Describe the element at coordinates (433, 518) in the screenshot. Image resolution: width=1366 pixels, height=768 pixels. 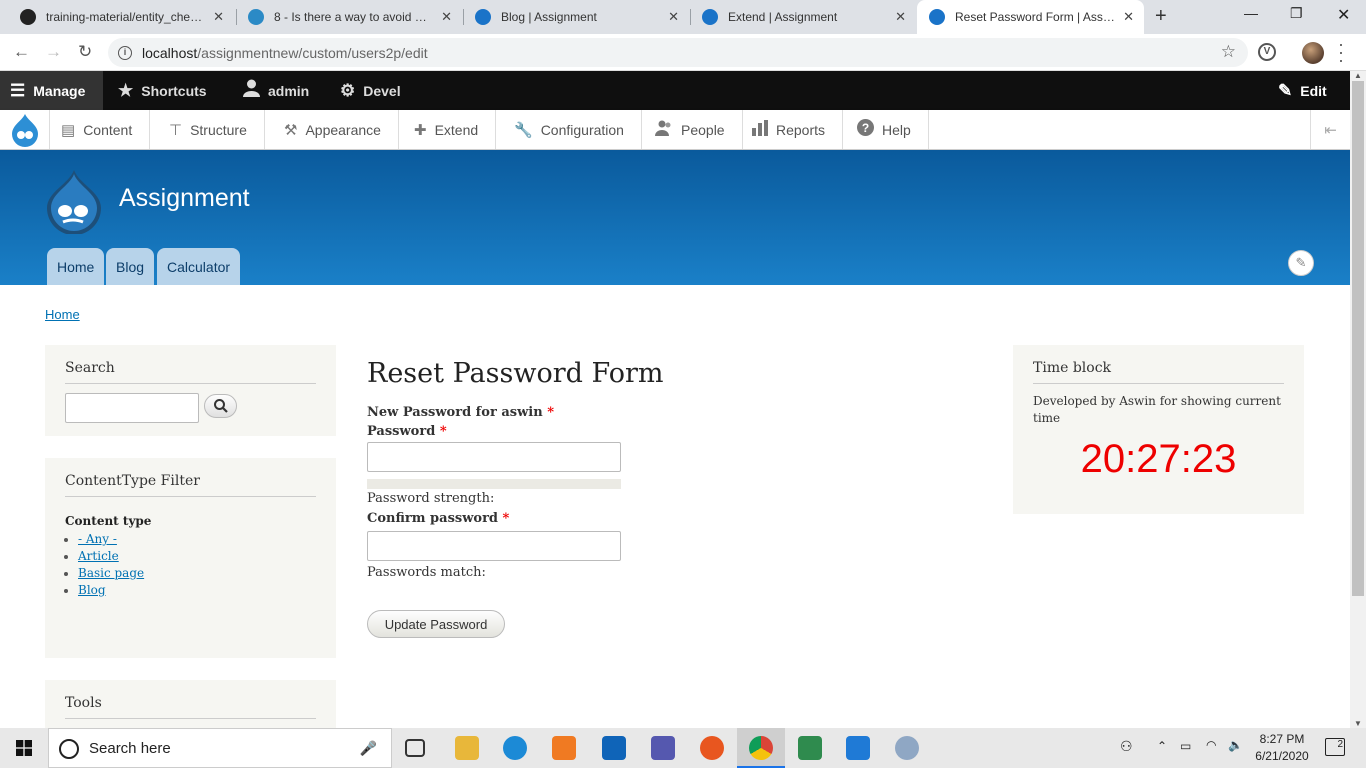
I see `confirm-password-label: Confirm password` at that location.